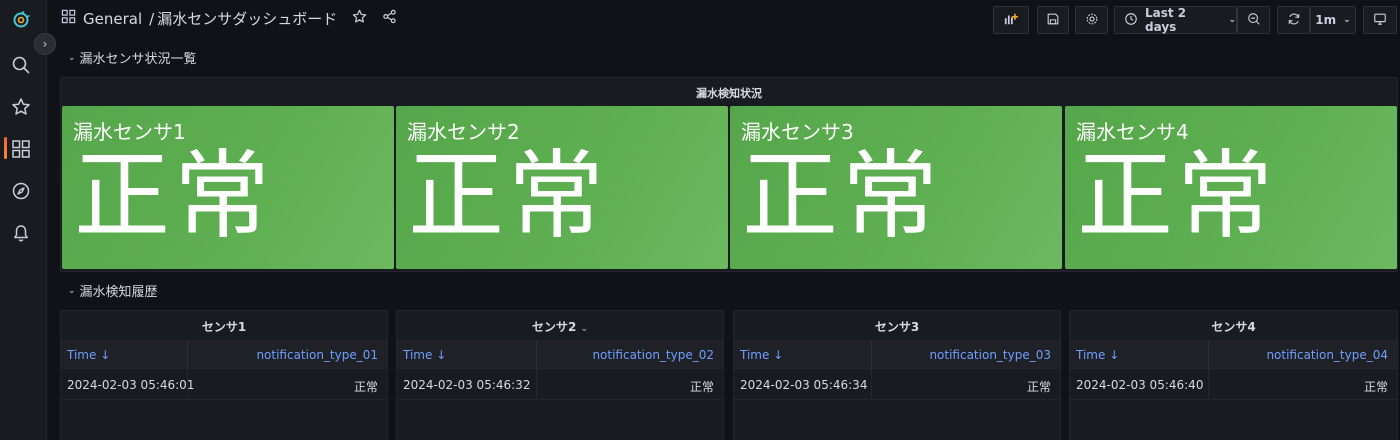  I want to click on table-header: Time ↓ notification_type_02, so click(560, 355).